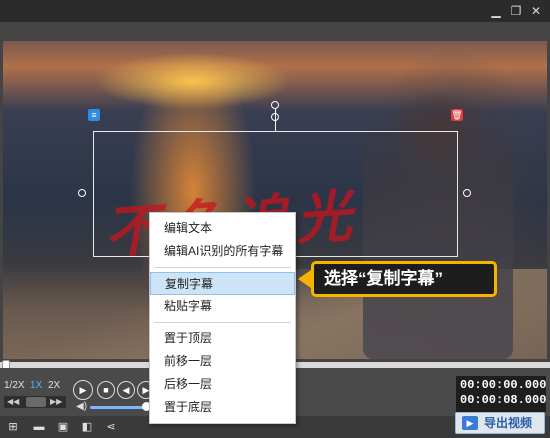  Describe the element at coordinates (304, 279) in the screenshot. I see `callout-arrow` at that location.